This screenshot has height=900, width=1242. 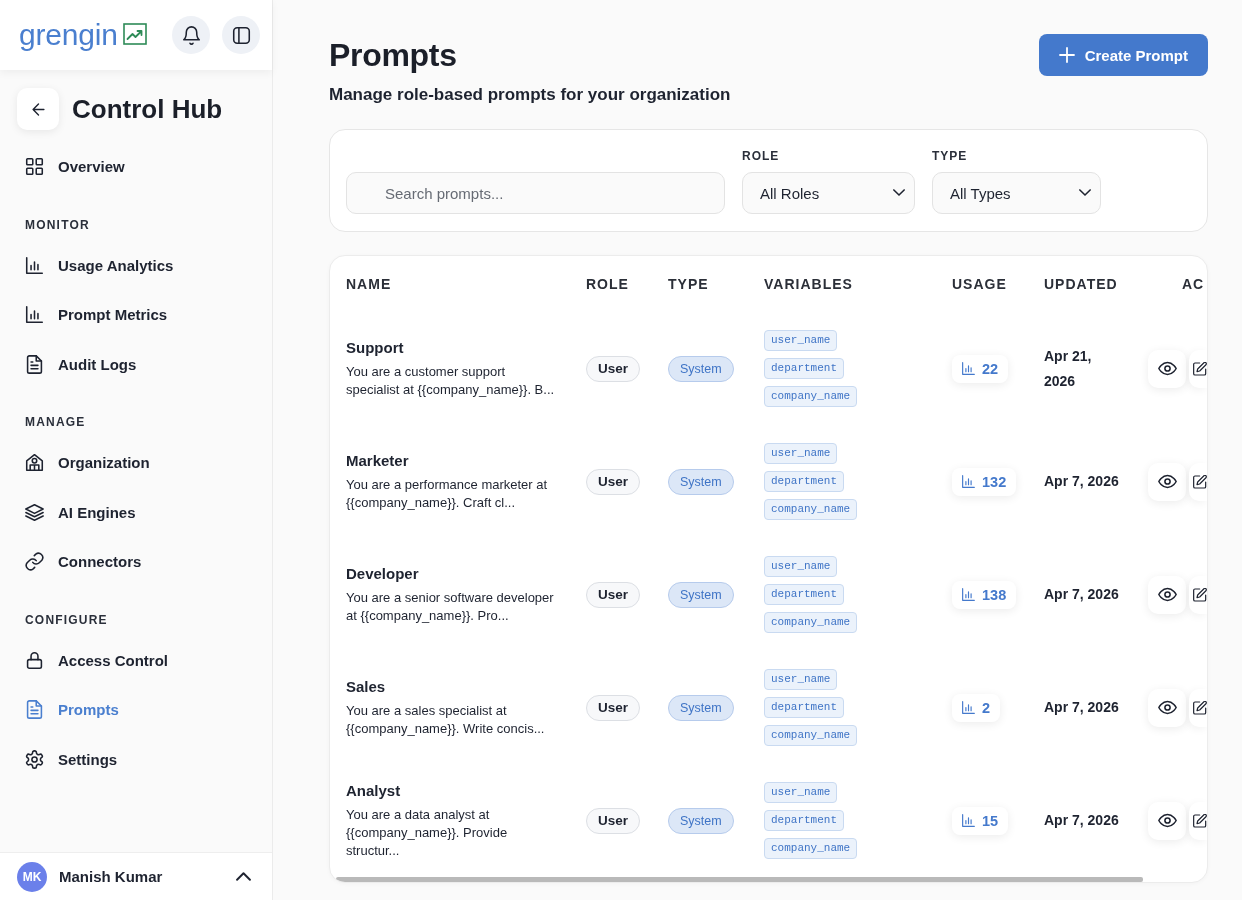 What do you see at coordinates (88, 660) in the screenshot?
I see `nav-item: Access Control` at bounding box center [88, 660].